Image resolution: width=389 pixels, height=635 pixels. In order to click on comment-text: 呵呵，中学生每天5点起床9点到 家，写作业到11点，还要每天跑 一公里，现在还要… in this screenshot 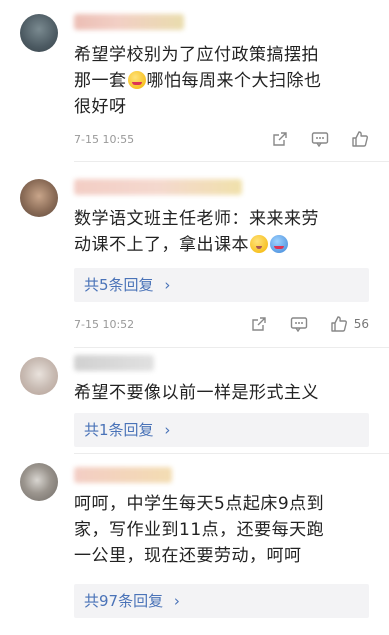, I will do `click(199, 530)`.